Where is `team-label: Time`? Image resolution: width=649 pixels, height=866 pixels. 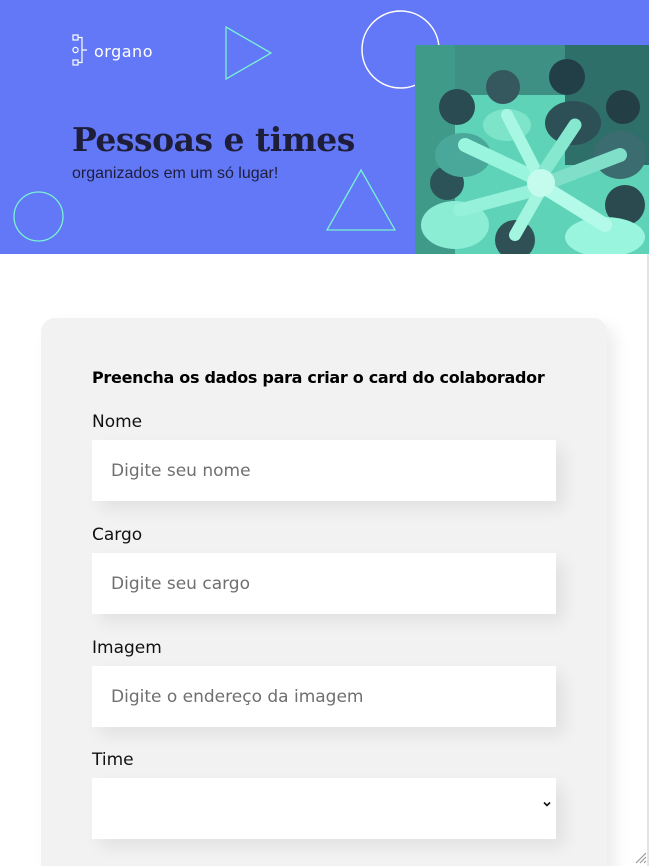 team-label: Time is located at coordinates (113, 760).